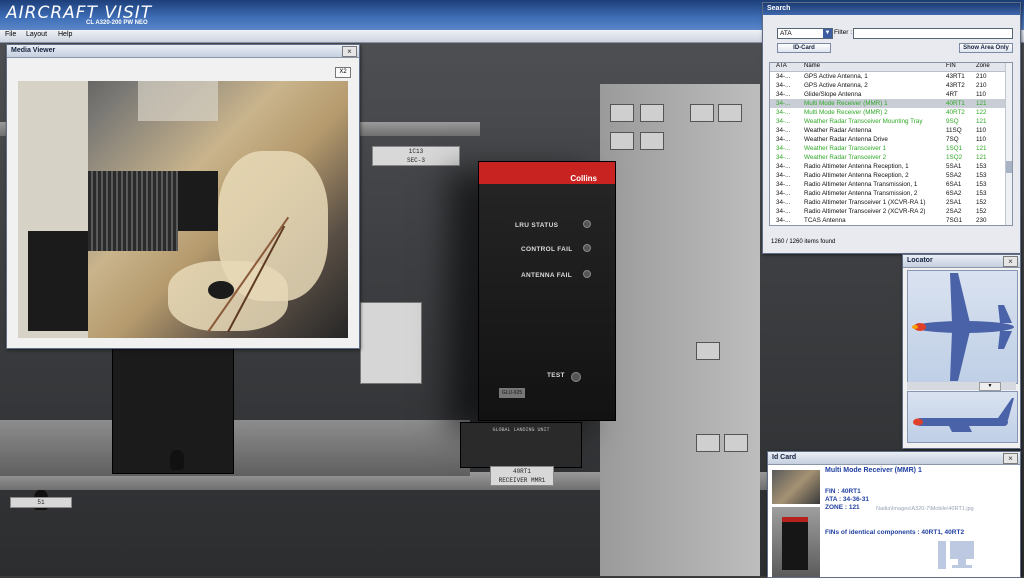  What do you see at coordinates (888, 139) in the screenshot?
I see `table-row: 34-... Weather Radar Antenna Drive 7SQ 110` at bounding box center [888, 139].